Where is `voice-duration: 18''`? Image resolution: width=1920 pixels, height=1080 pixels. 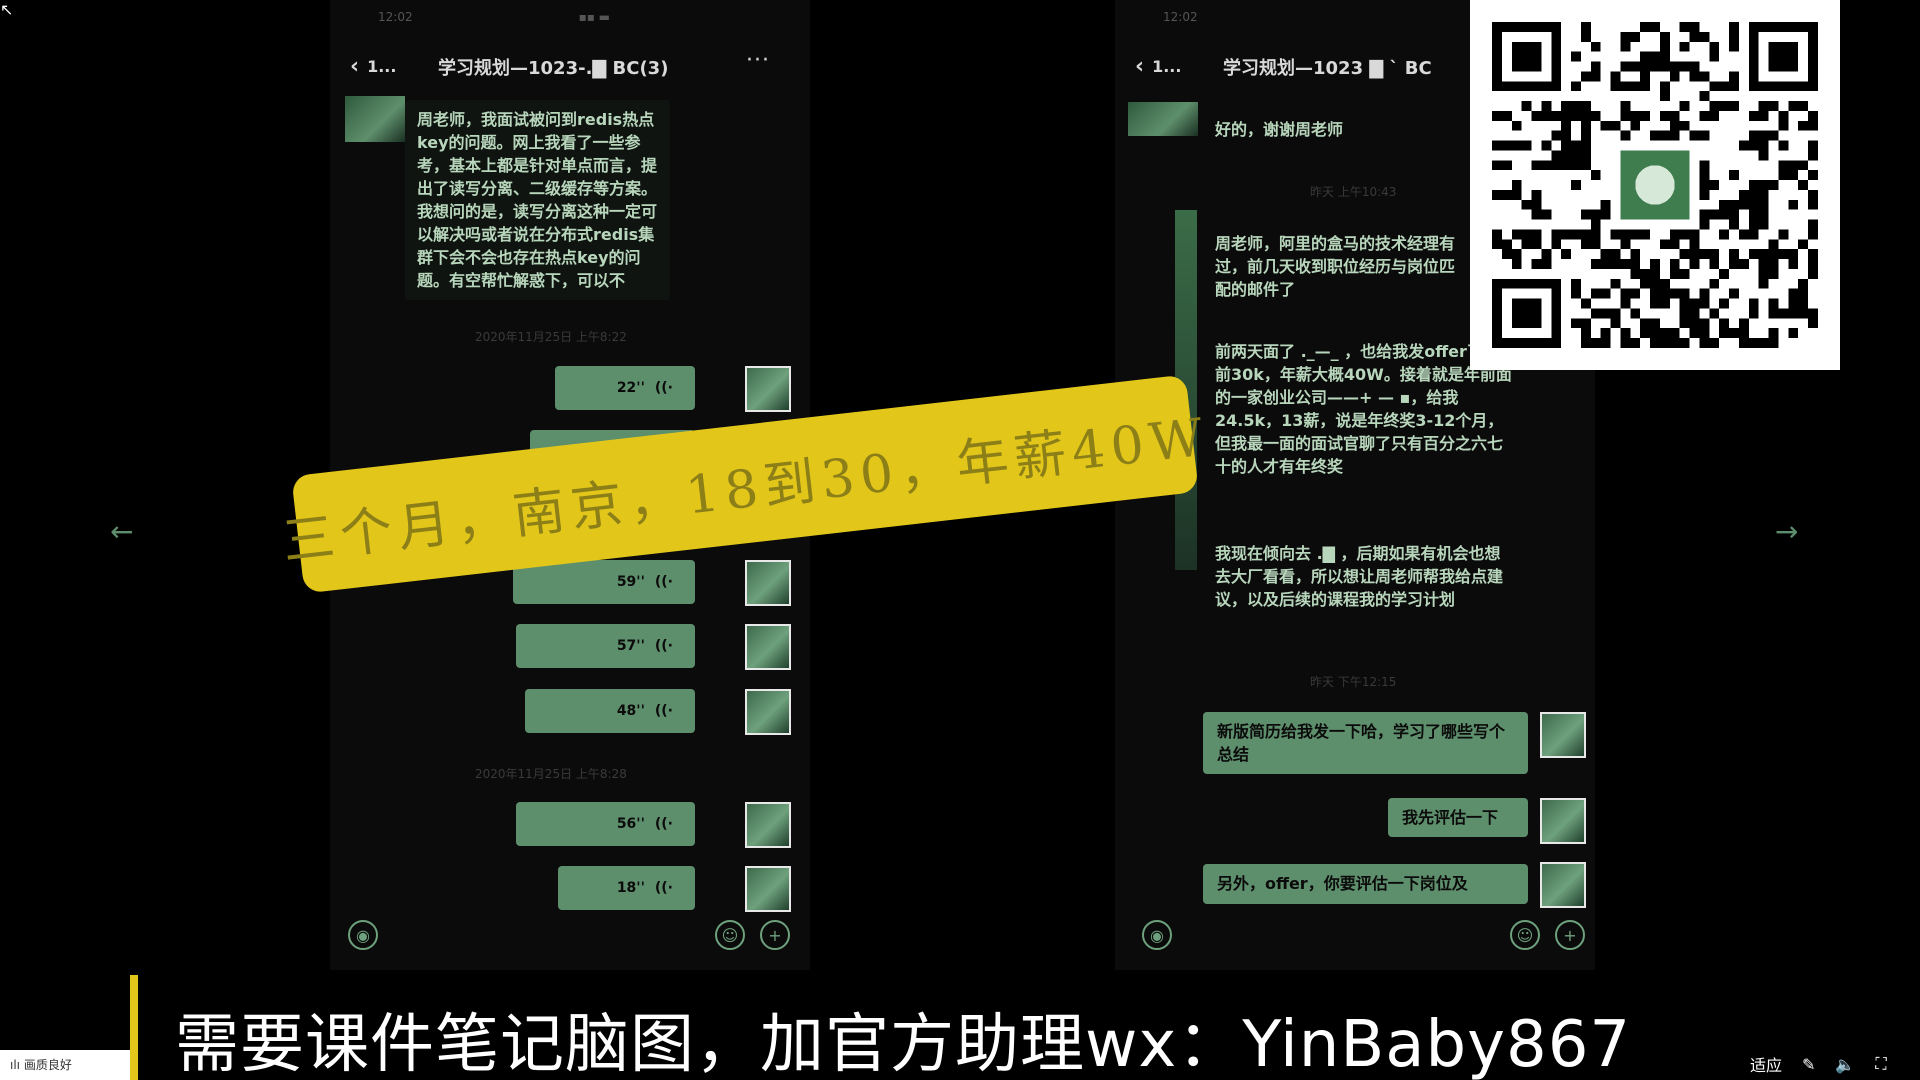 voice-duration: 18'' is located at coordinates (630, 888).